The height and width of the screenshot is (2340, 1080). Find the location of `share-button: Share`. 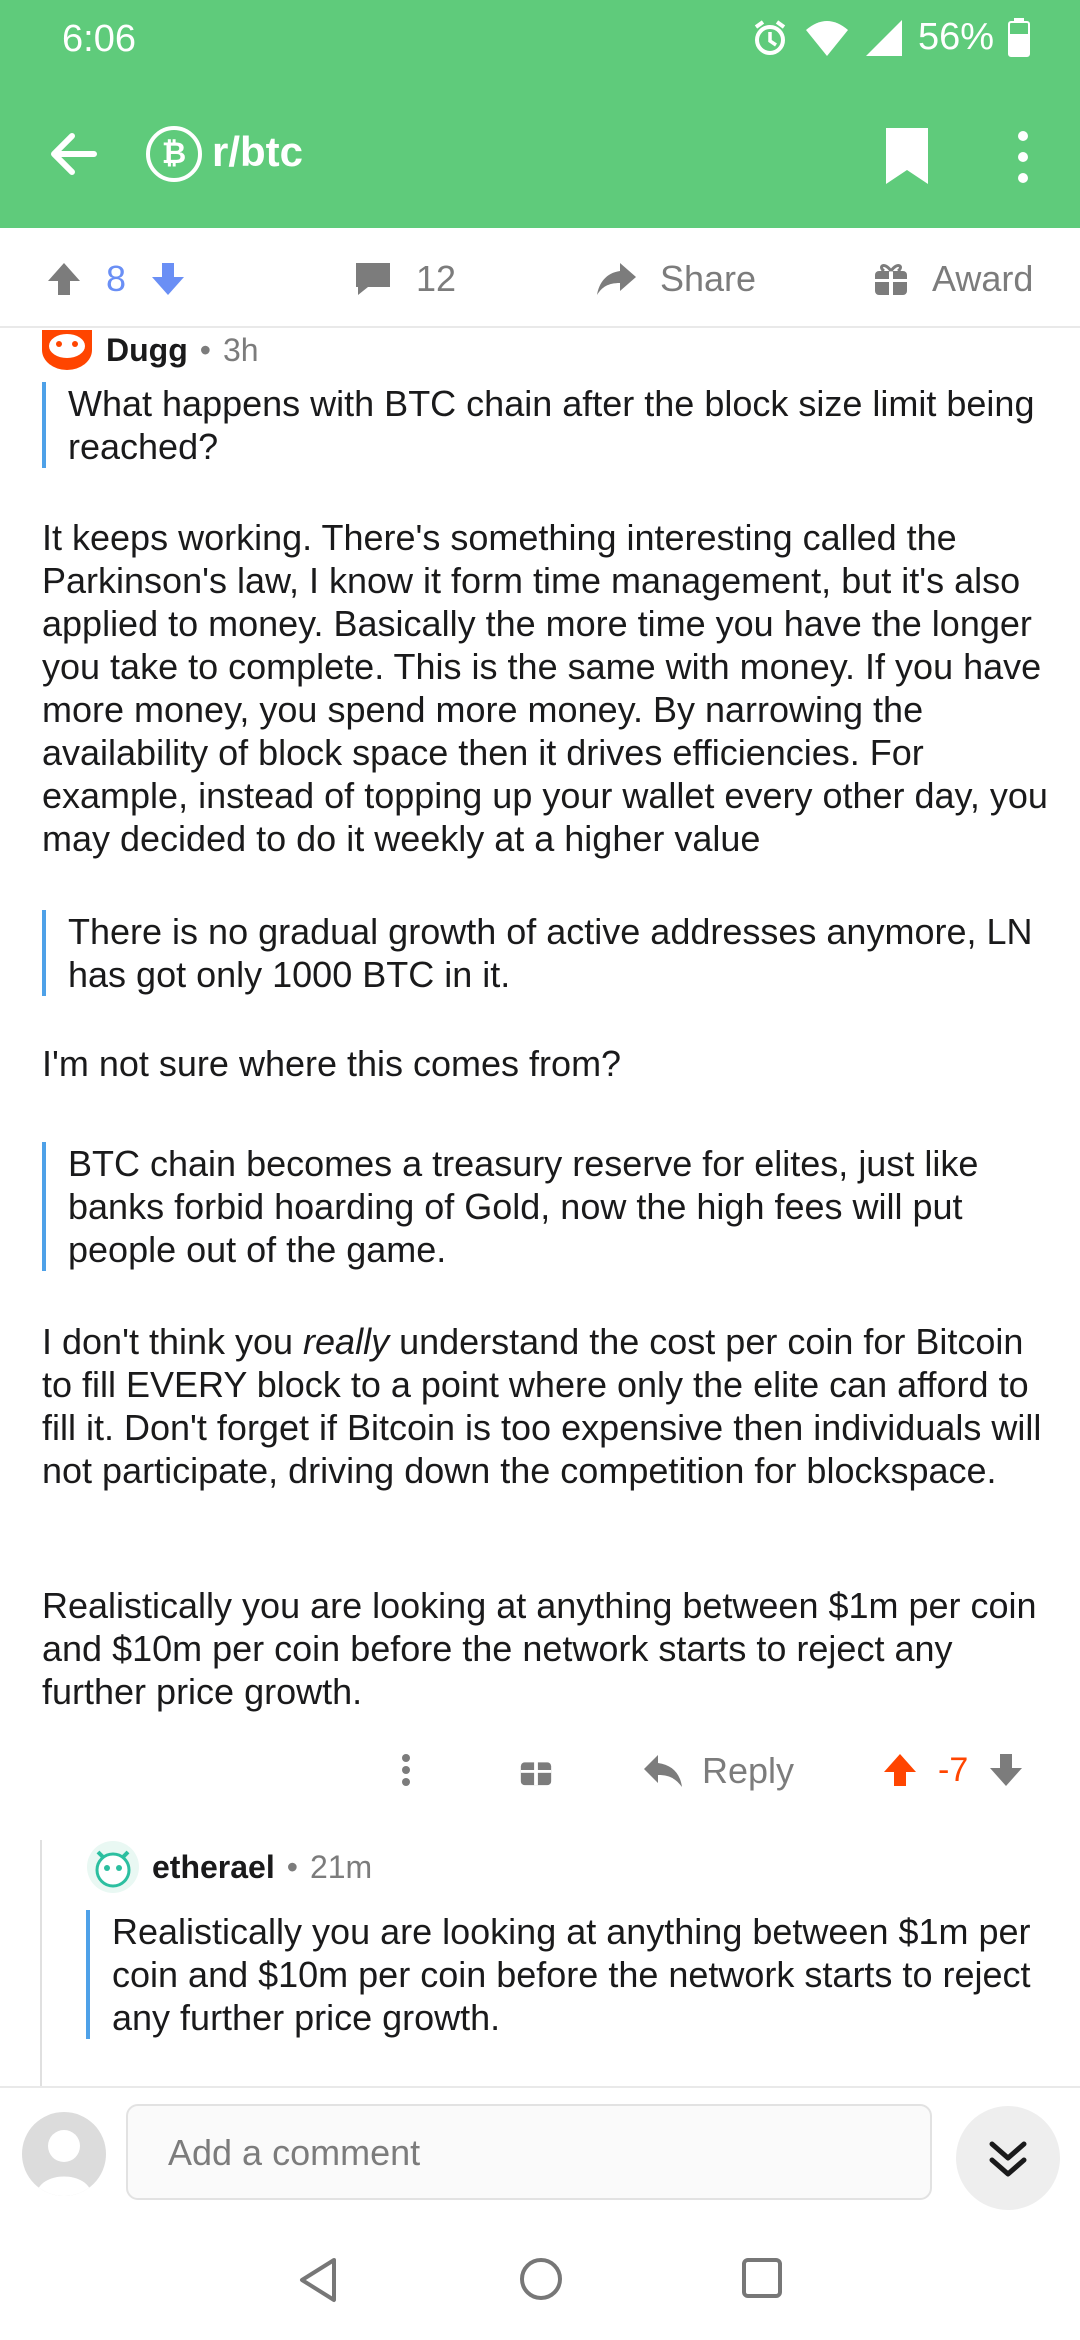

share-button: Share is located at coordinates (675, 279).